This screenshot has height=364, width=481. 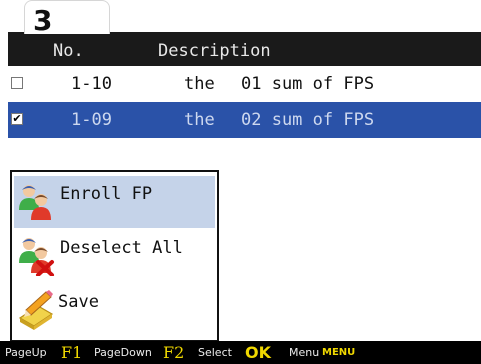 I want to click on ok-key: OK, so click(x=258, y=352).